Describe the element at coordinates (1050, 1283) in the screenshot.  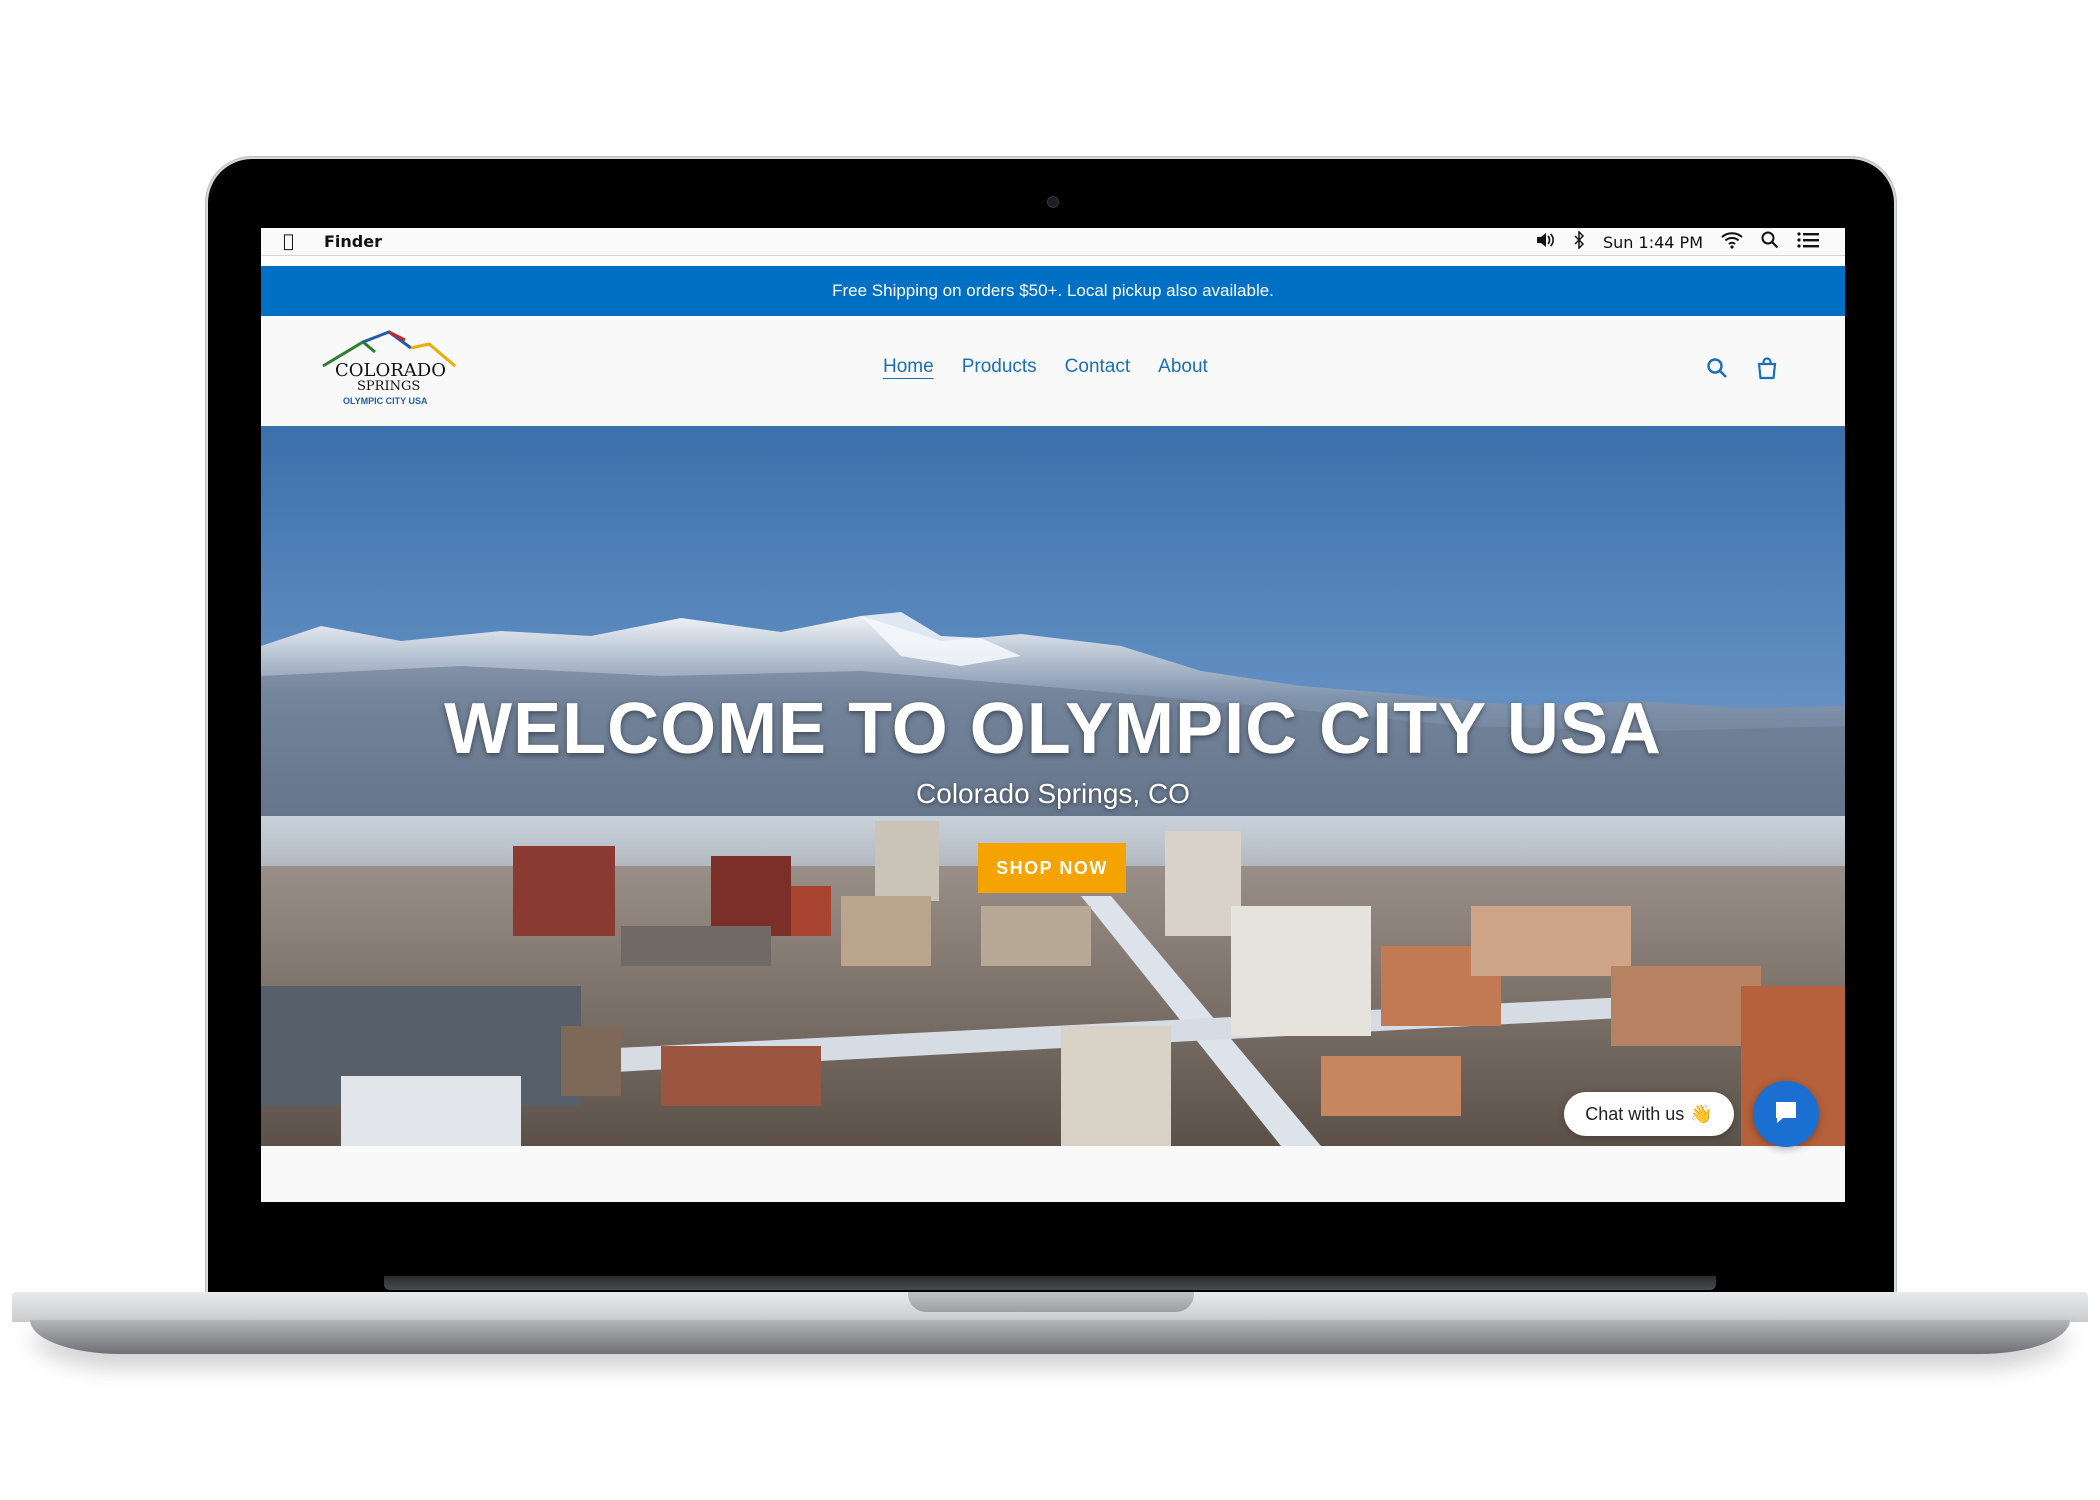
I see `laptop-hinge` at that location.